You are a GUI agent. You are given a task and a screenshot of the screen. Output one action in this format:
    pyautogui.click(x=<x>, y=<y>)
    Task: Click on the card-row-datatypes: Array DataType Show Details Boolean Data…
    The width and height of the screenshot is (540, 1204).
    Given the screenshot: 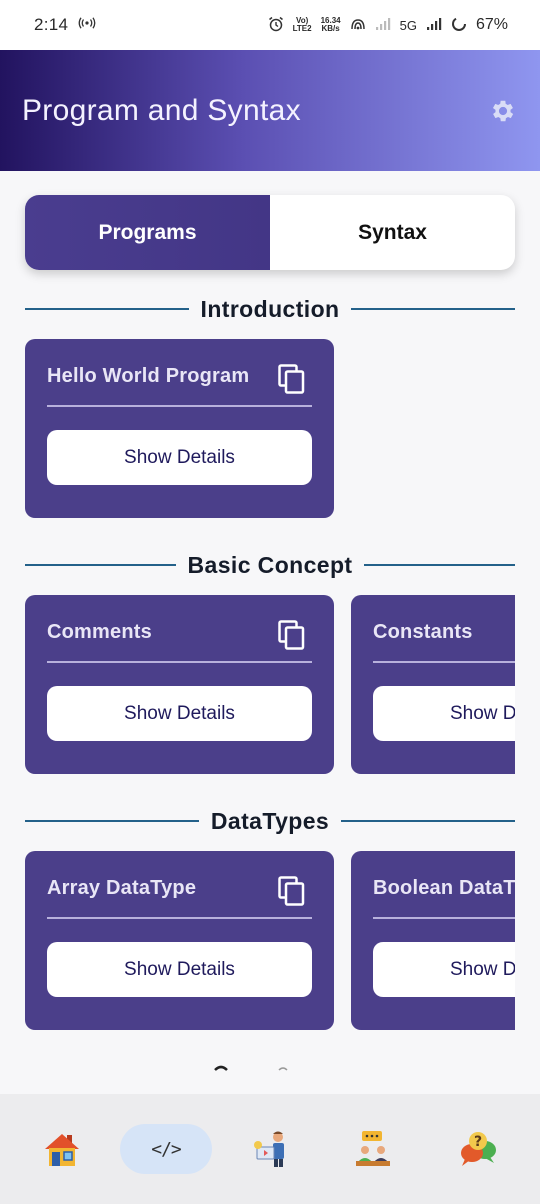 What is the action you would take?
    pyautogui.click(x=270, y=940)
    